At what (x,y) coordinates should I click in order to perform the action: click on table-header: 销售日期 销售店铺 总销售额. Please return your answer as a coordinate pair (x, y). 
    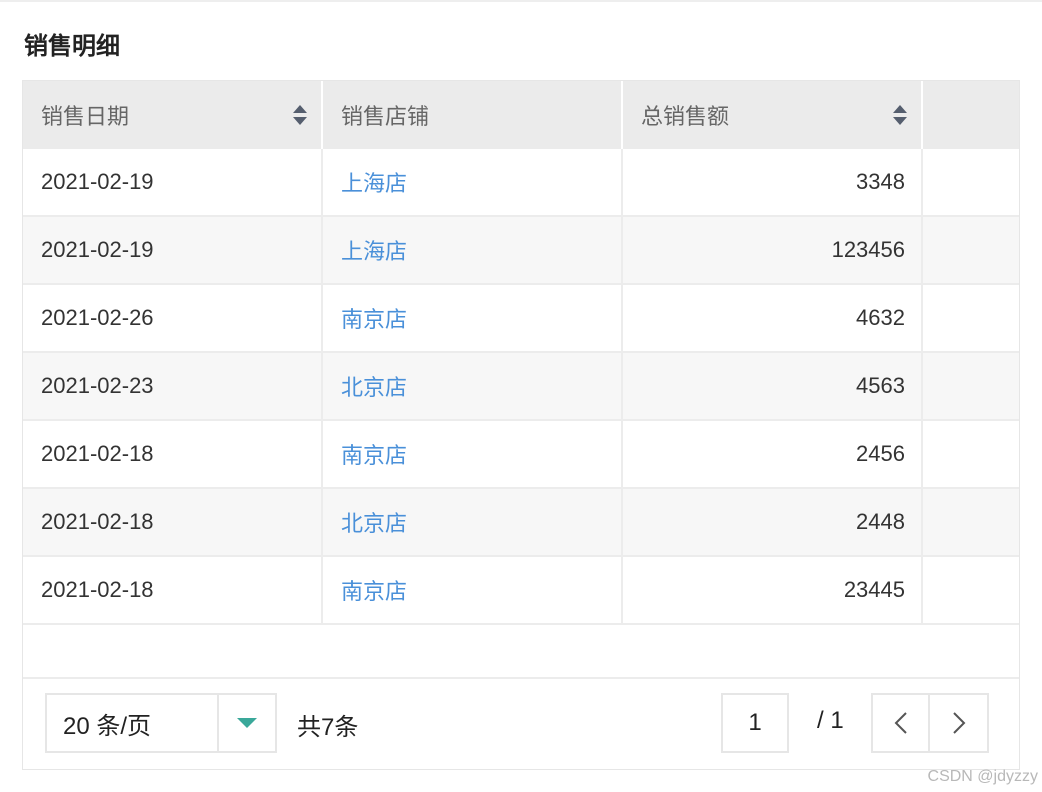
    Looking at the image, I should click on (521, 115).